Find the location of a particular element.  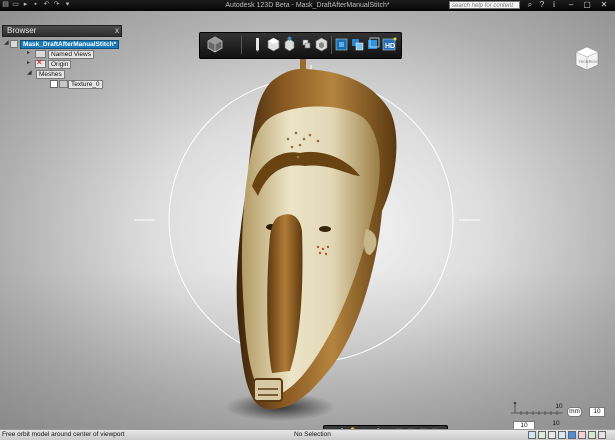

mesh-icon is located at coordinates (63, 84).